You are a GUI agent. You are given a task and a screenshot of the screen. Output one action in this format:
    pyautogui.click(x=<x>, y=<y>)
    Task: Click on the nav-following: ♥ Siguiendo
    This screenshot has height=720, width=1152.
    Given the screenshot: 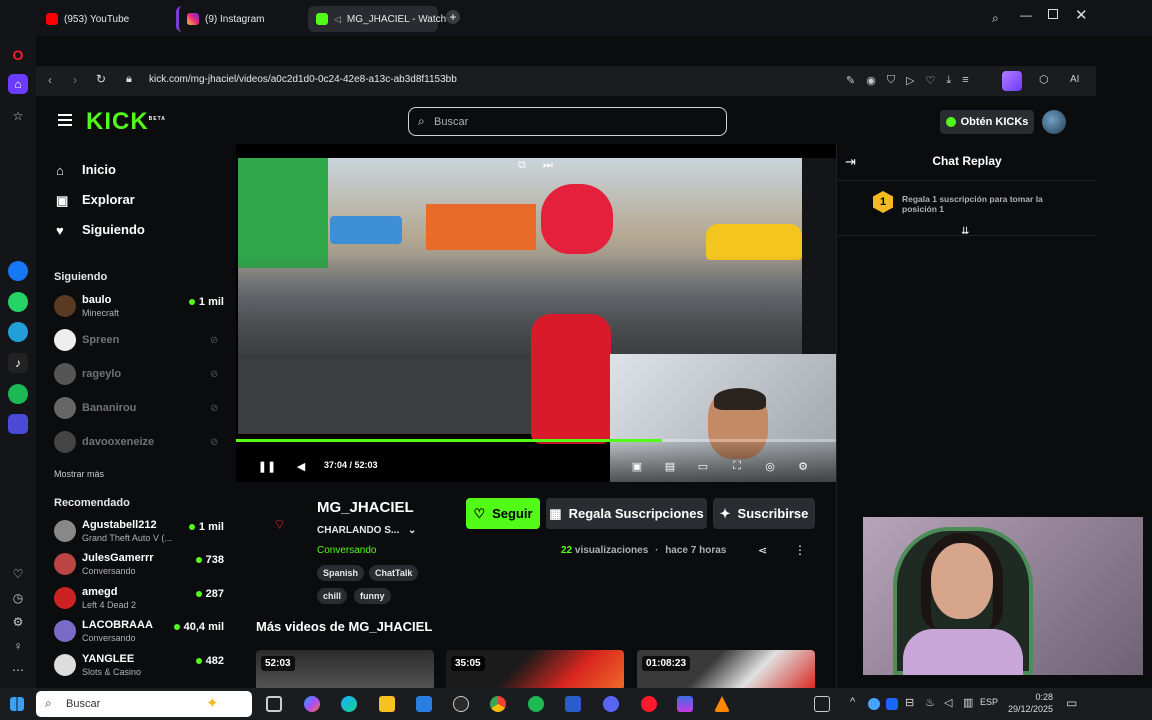 What is the action you would take?
    pyautogui.click(x=100, y=230)
    